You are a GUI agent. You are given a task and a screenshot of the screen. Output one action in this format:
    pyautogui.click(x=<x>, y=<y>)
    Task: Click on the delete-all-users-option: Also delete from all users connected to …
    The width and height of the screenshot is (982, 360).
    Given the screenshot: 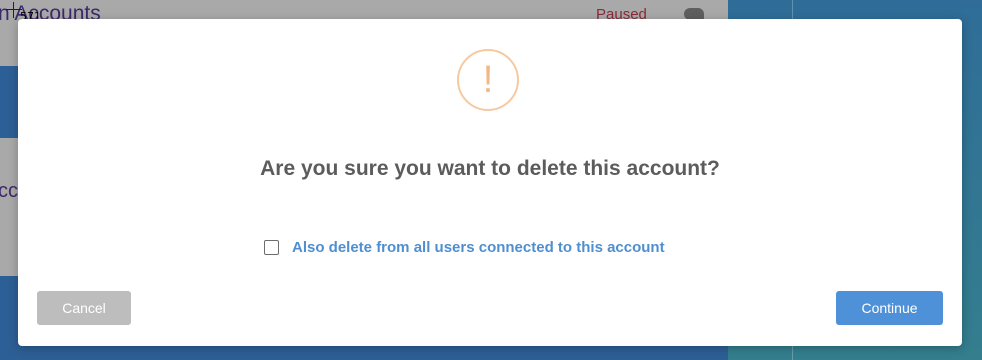 What is the action you would take?
    pyautogui.click(x=464, y=247)
    